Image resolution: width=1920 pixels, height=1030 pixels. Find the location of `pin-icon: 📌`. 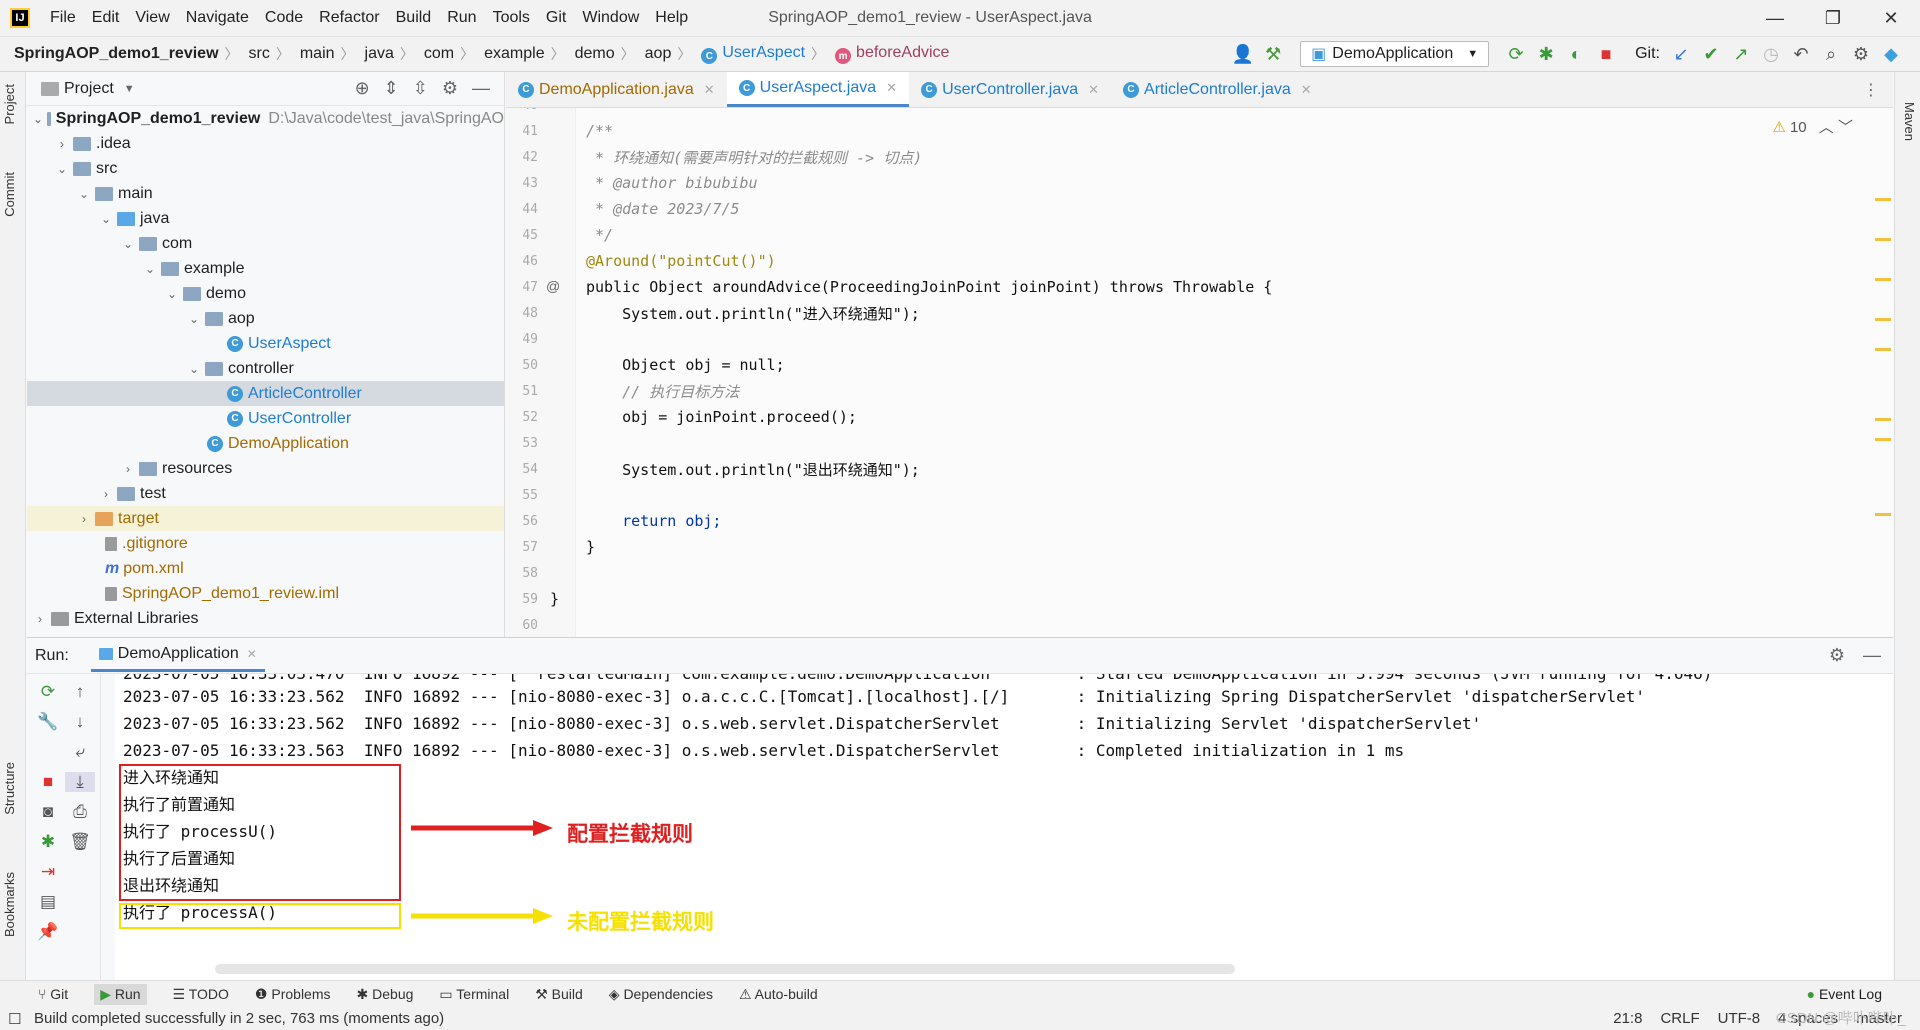

pin-icon: 📌 is located at coordinates (48, 932).